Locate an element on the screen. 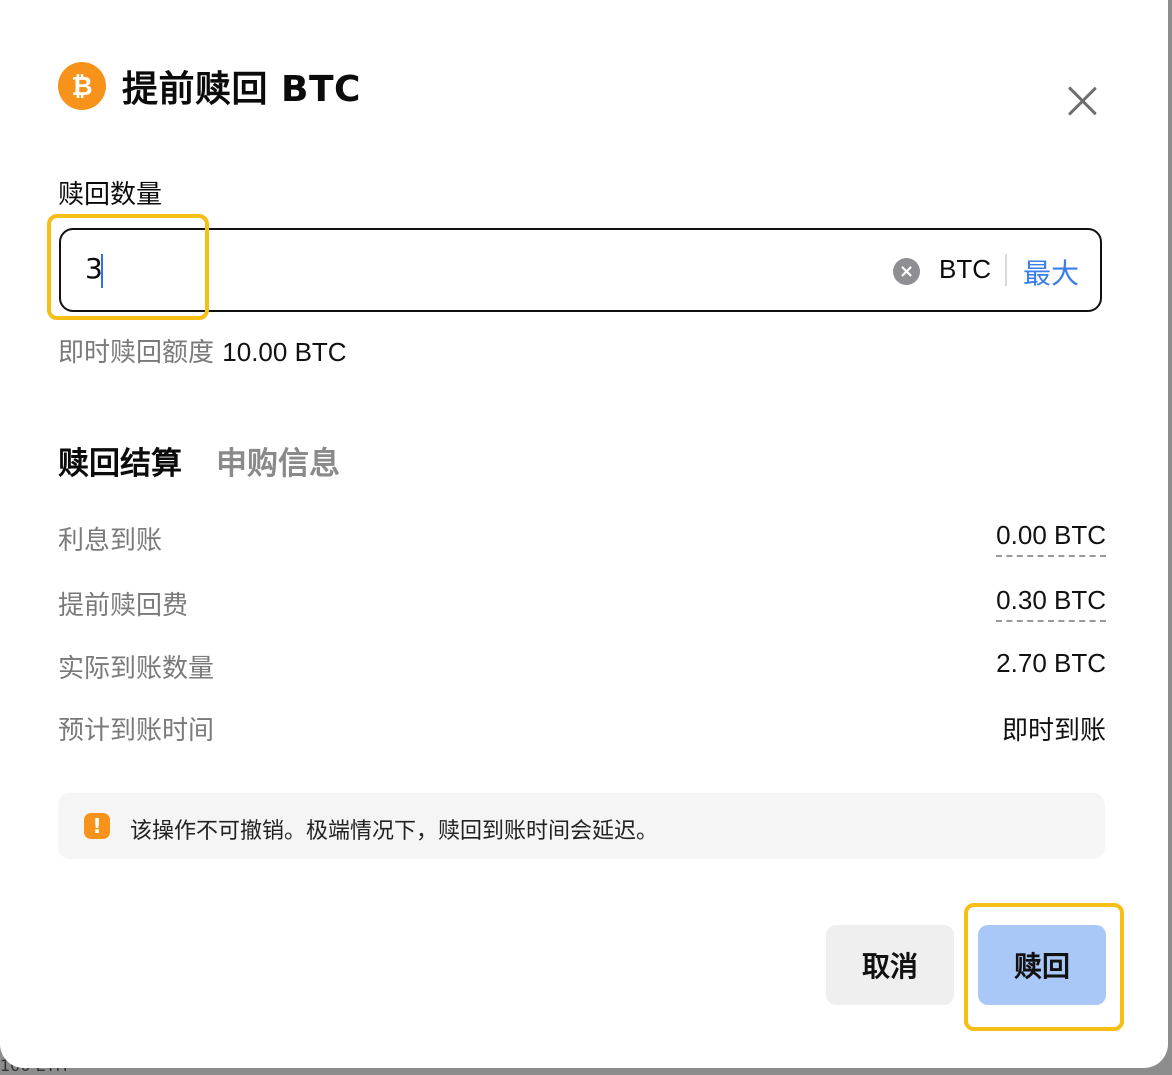 This screenshot has height=1075, width=1172. amount-input: 3 × BTC 最大 is located at coordinates (580, 270).